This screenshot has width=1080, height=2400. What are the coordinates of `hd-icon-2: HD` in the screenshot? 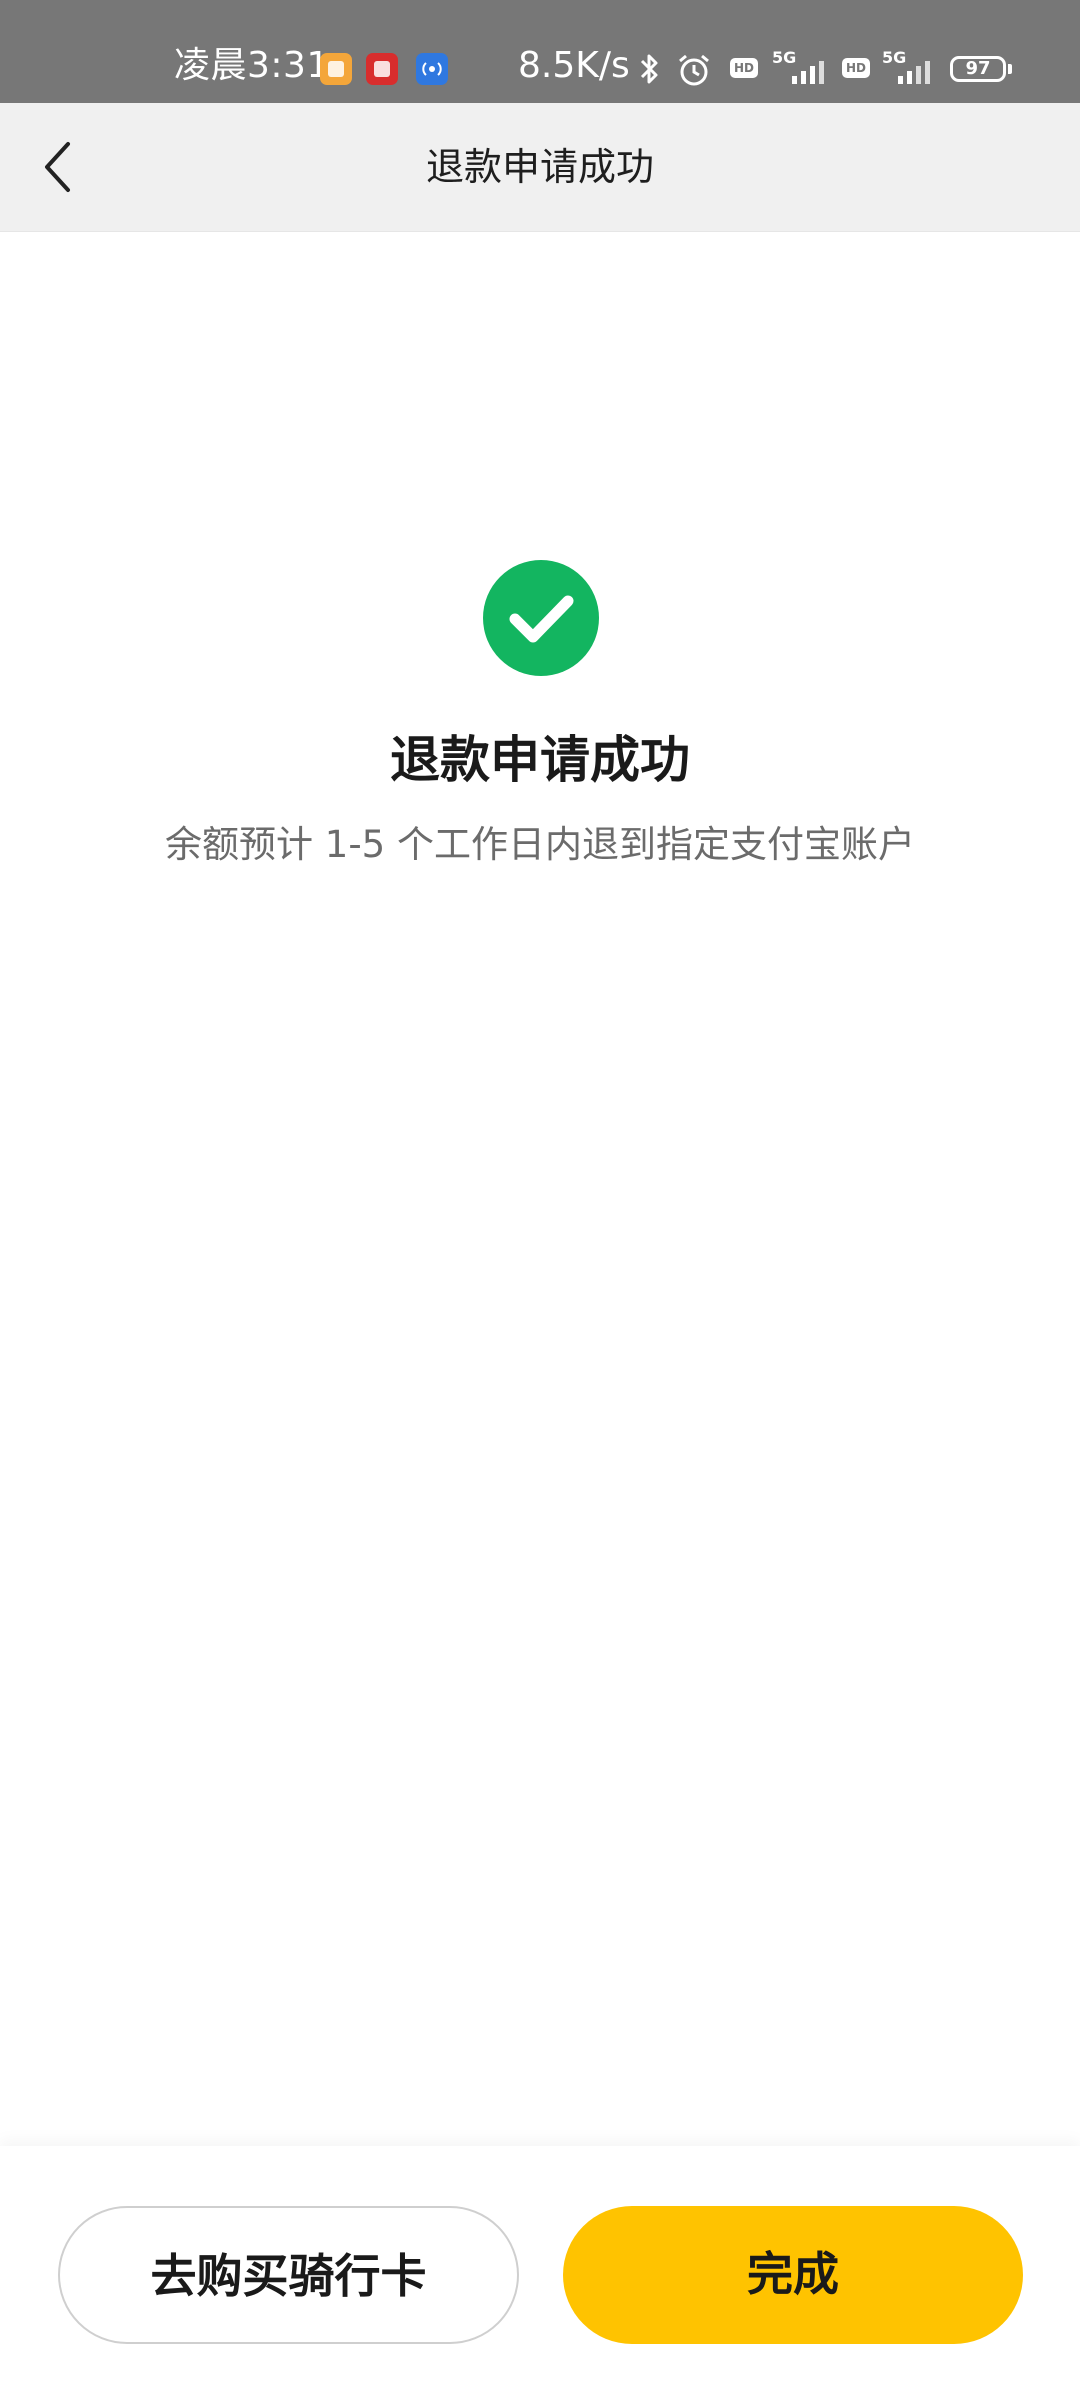 It's located at (856, 68).